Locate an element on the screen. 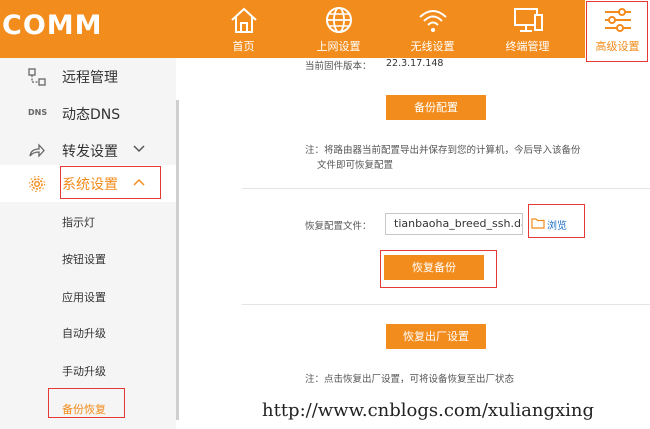  dns-icon: DNS is located at coordinates (38, 112).